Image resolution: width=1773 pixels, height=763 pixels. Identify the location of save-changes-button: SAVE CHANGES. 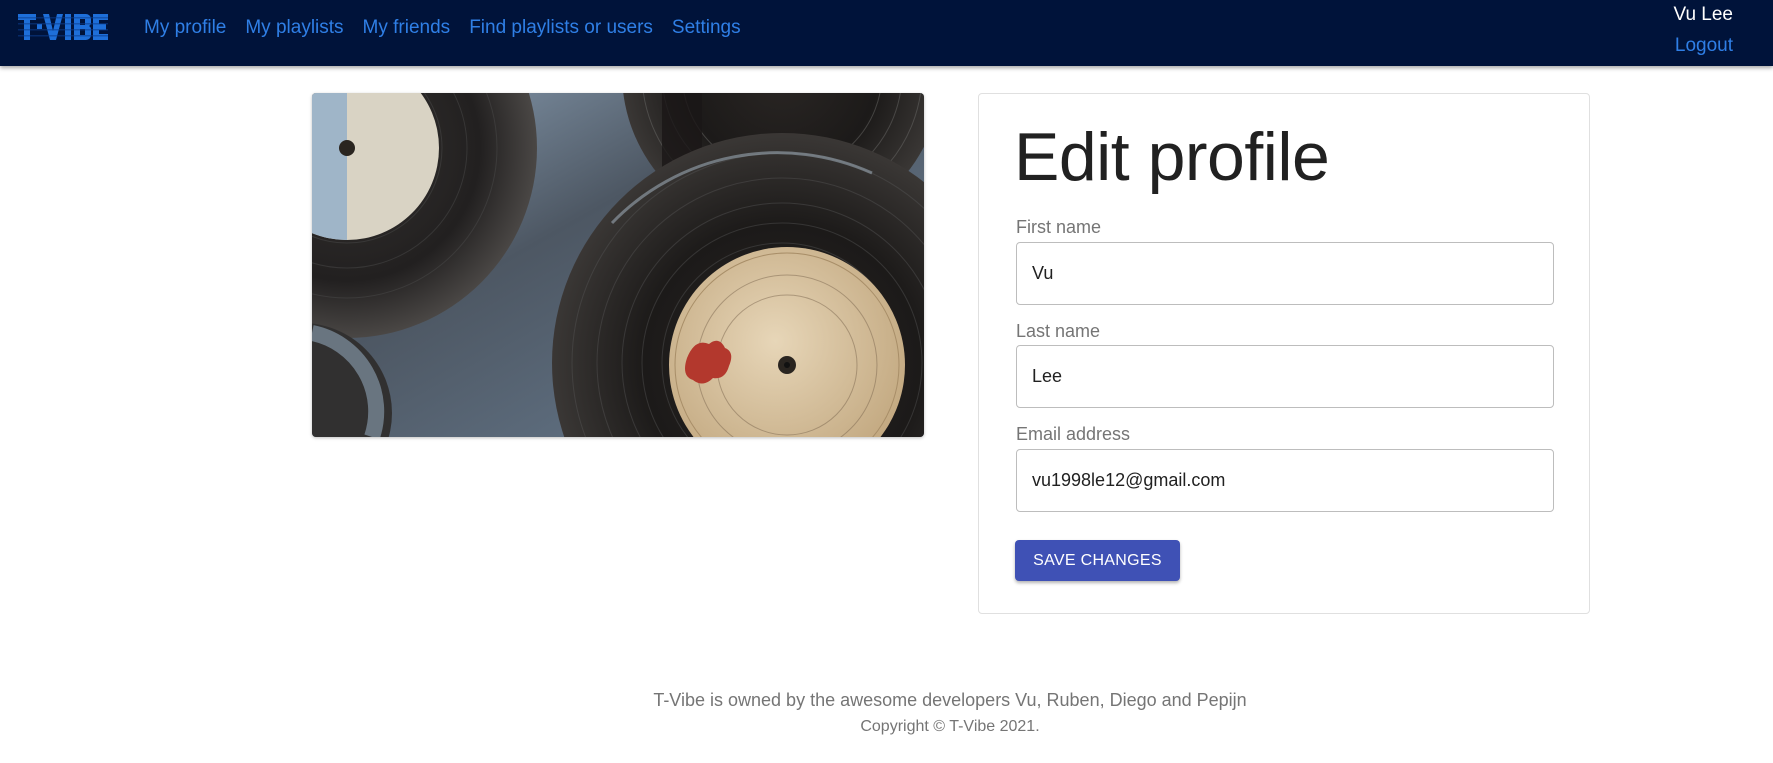
(1097, 560).